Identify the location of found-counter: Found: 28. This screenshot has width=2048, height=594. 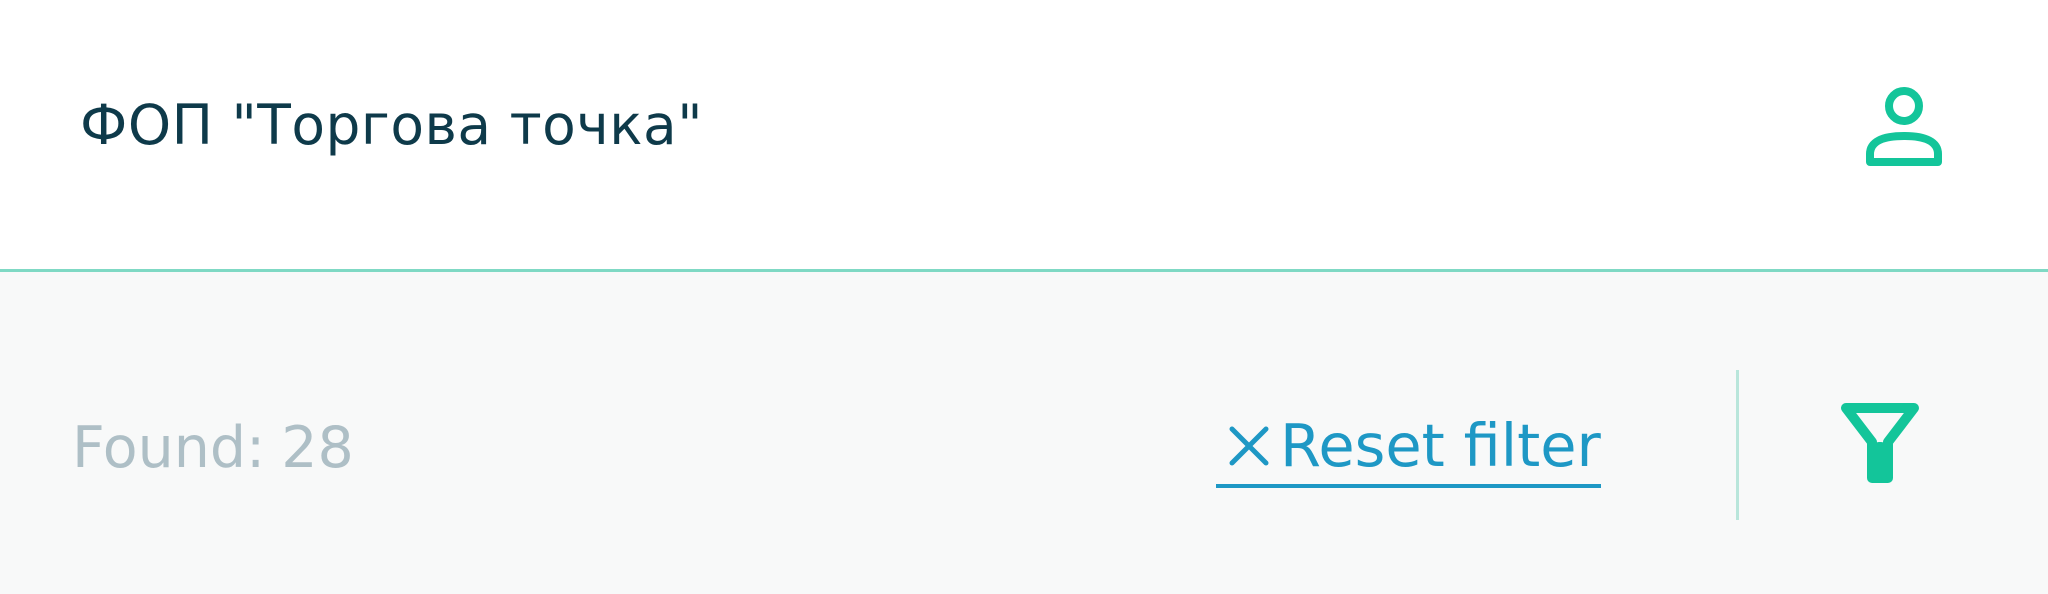
(213, 448).